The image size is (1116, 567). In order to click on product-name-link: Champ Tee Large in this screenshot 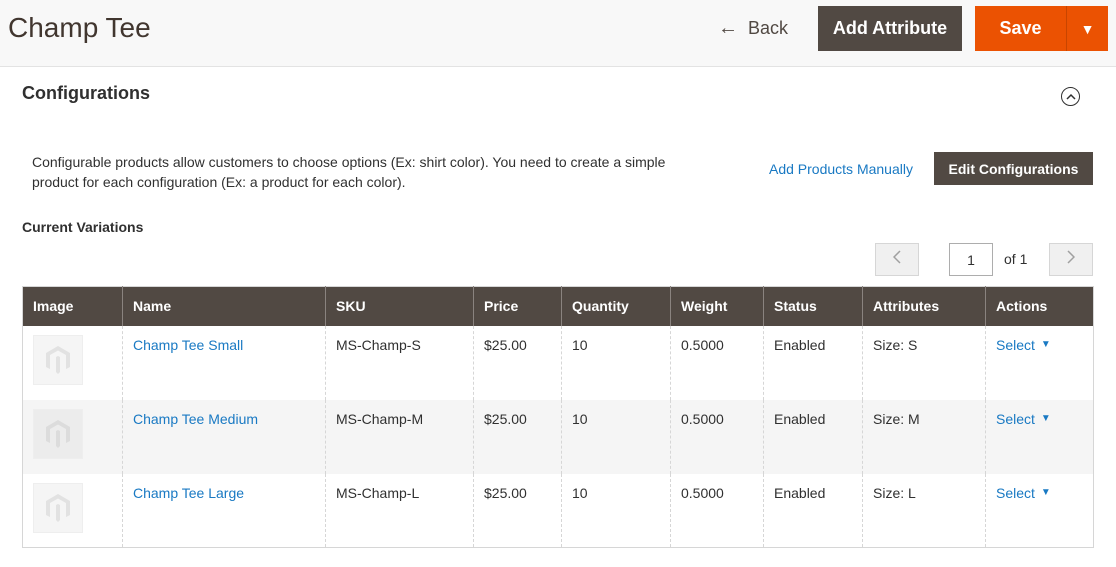, I will do `click(188, 493)`.